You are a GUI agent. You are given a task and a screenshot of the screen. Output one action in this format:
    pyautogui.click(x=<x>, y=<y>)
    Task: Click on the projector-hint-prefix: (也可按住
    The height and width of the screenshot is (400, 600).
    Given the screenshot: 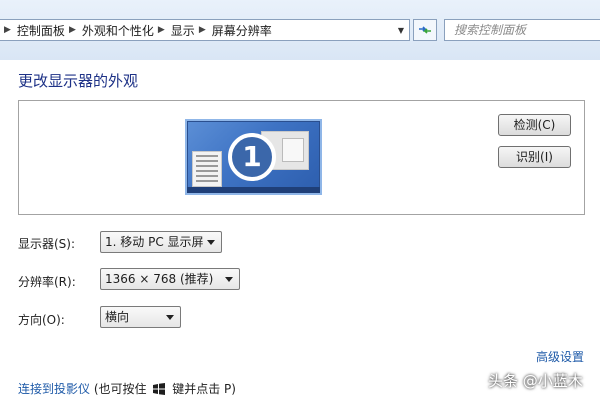 What is the action you would take?
    pyautogui.click(x=120, y=389)
    